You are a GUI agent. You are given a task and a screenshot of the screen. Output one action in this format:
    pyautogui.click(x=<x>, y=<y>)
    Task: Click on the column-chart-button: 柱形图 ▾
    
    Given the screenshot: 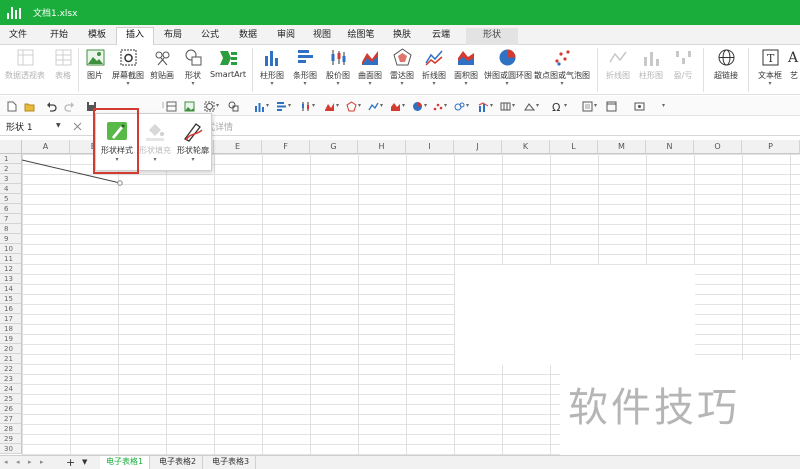 What is the action you would take?
    pyautogui.click(x=272, y=70)
    